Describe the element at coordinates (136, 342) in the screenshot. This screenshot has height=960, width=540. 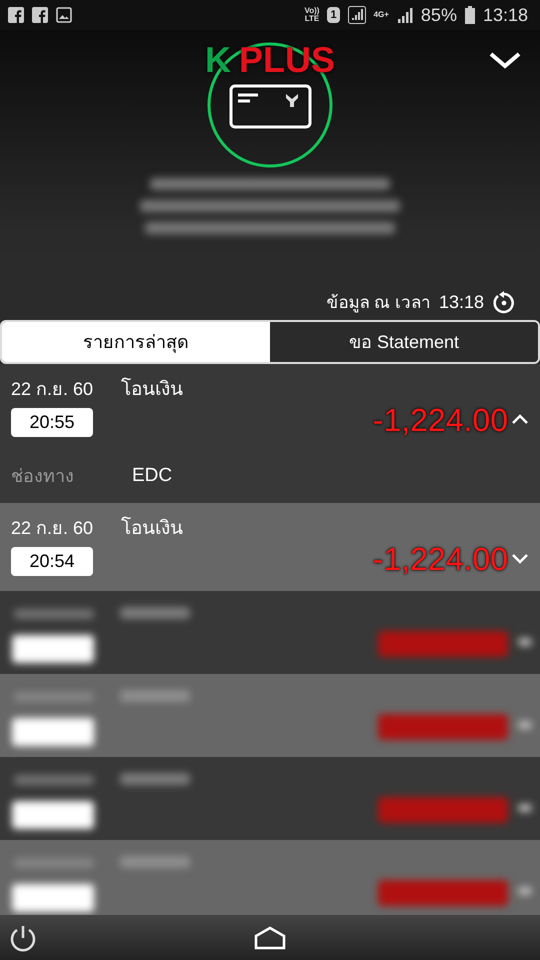
I see `tab: รายการล่าสุด` at that location.